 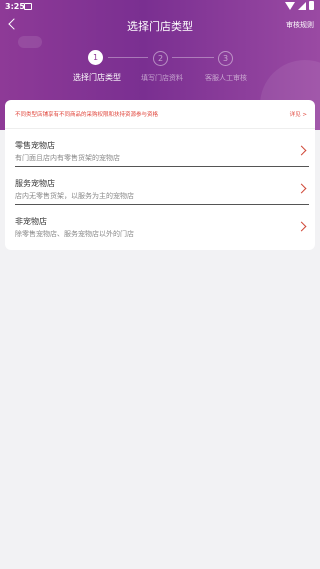 What do you see at coordinates (162, 190) in the screenshot?
I see `store-type-service: 服务宠物店 店内无零售货架，以服务为主的宠物店` at bounding box center [162, 190].